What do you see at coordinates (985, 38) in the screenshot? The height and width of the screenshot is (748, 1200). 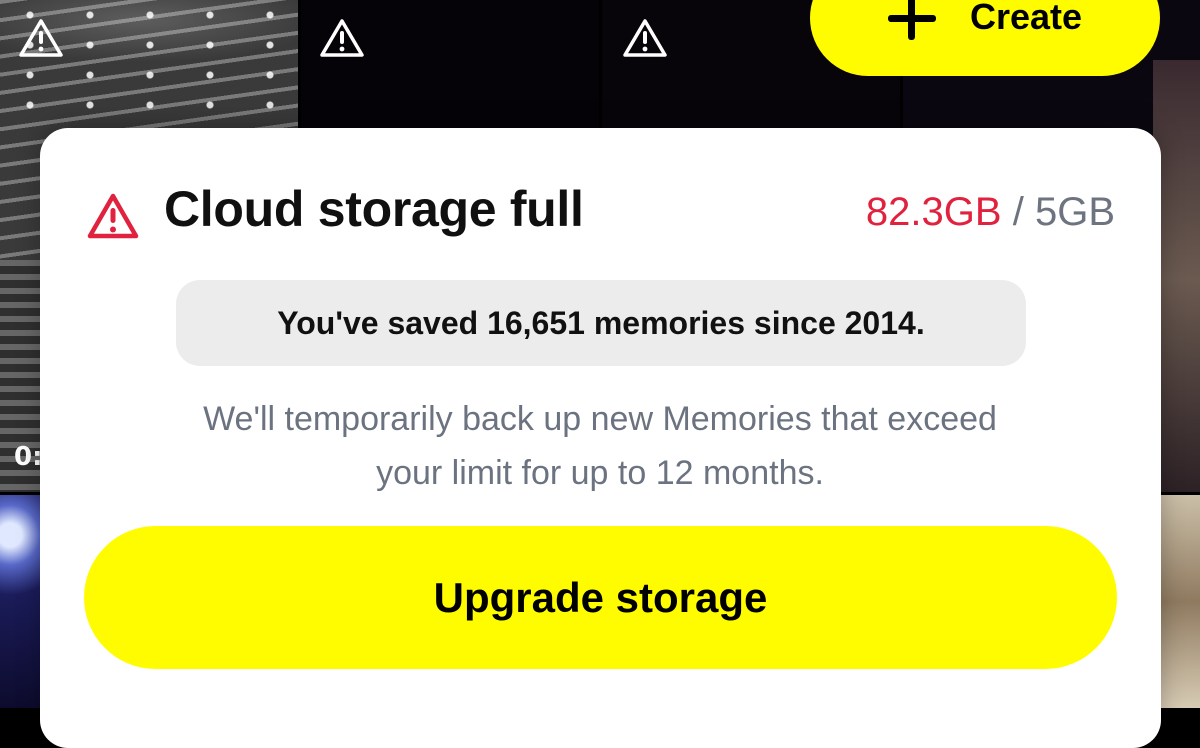 I see `create-button: Create` at bounding box center [985, 38].